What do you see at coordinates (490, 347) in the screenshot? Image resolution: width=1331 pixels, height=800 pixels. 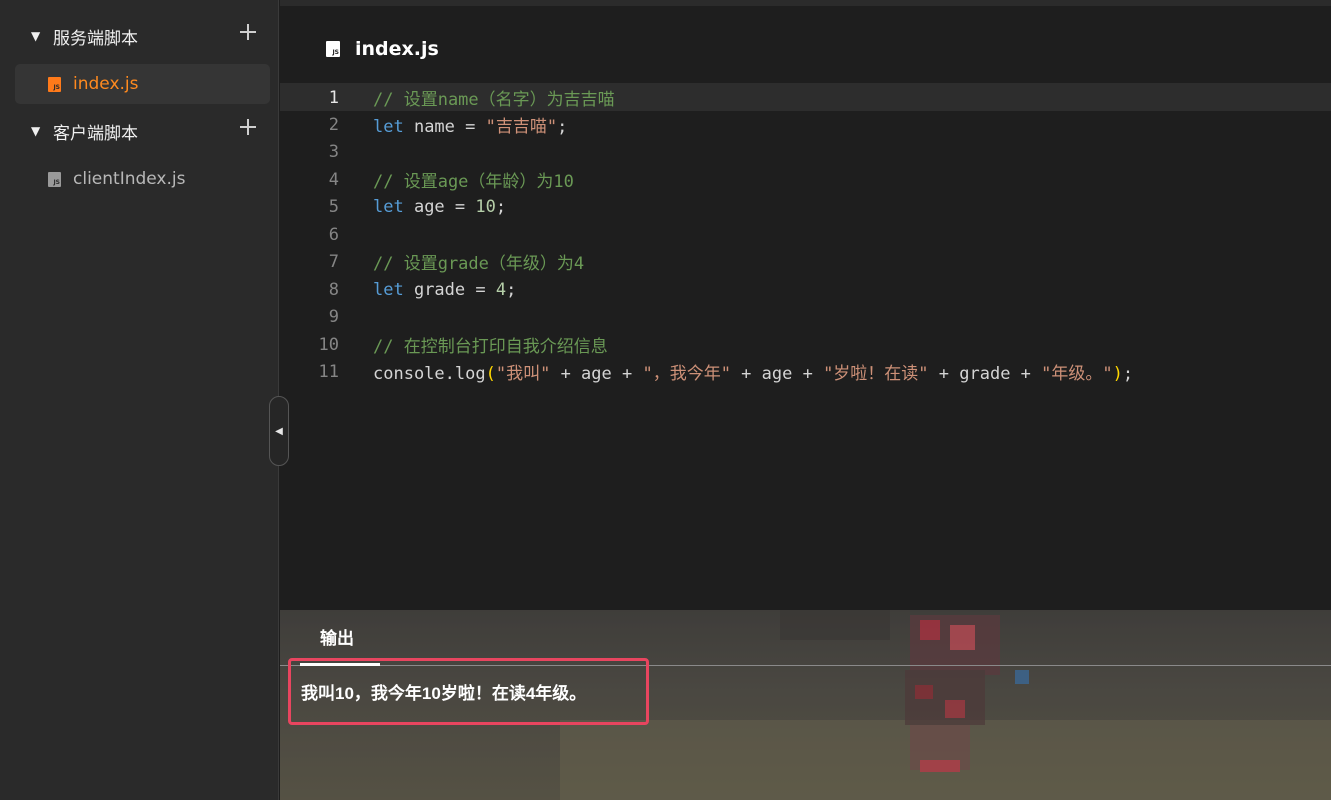 I see `line-code: // 在控制台打印自我介绍信息` at bounding box center [490, 347].